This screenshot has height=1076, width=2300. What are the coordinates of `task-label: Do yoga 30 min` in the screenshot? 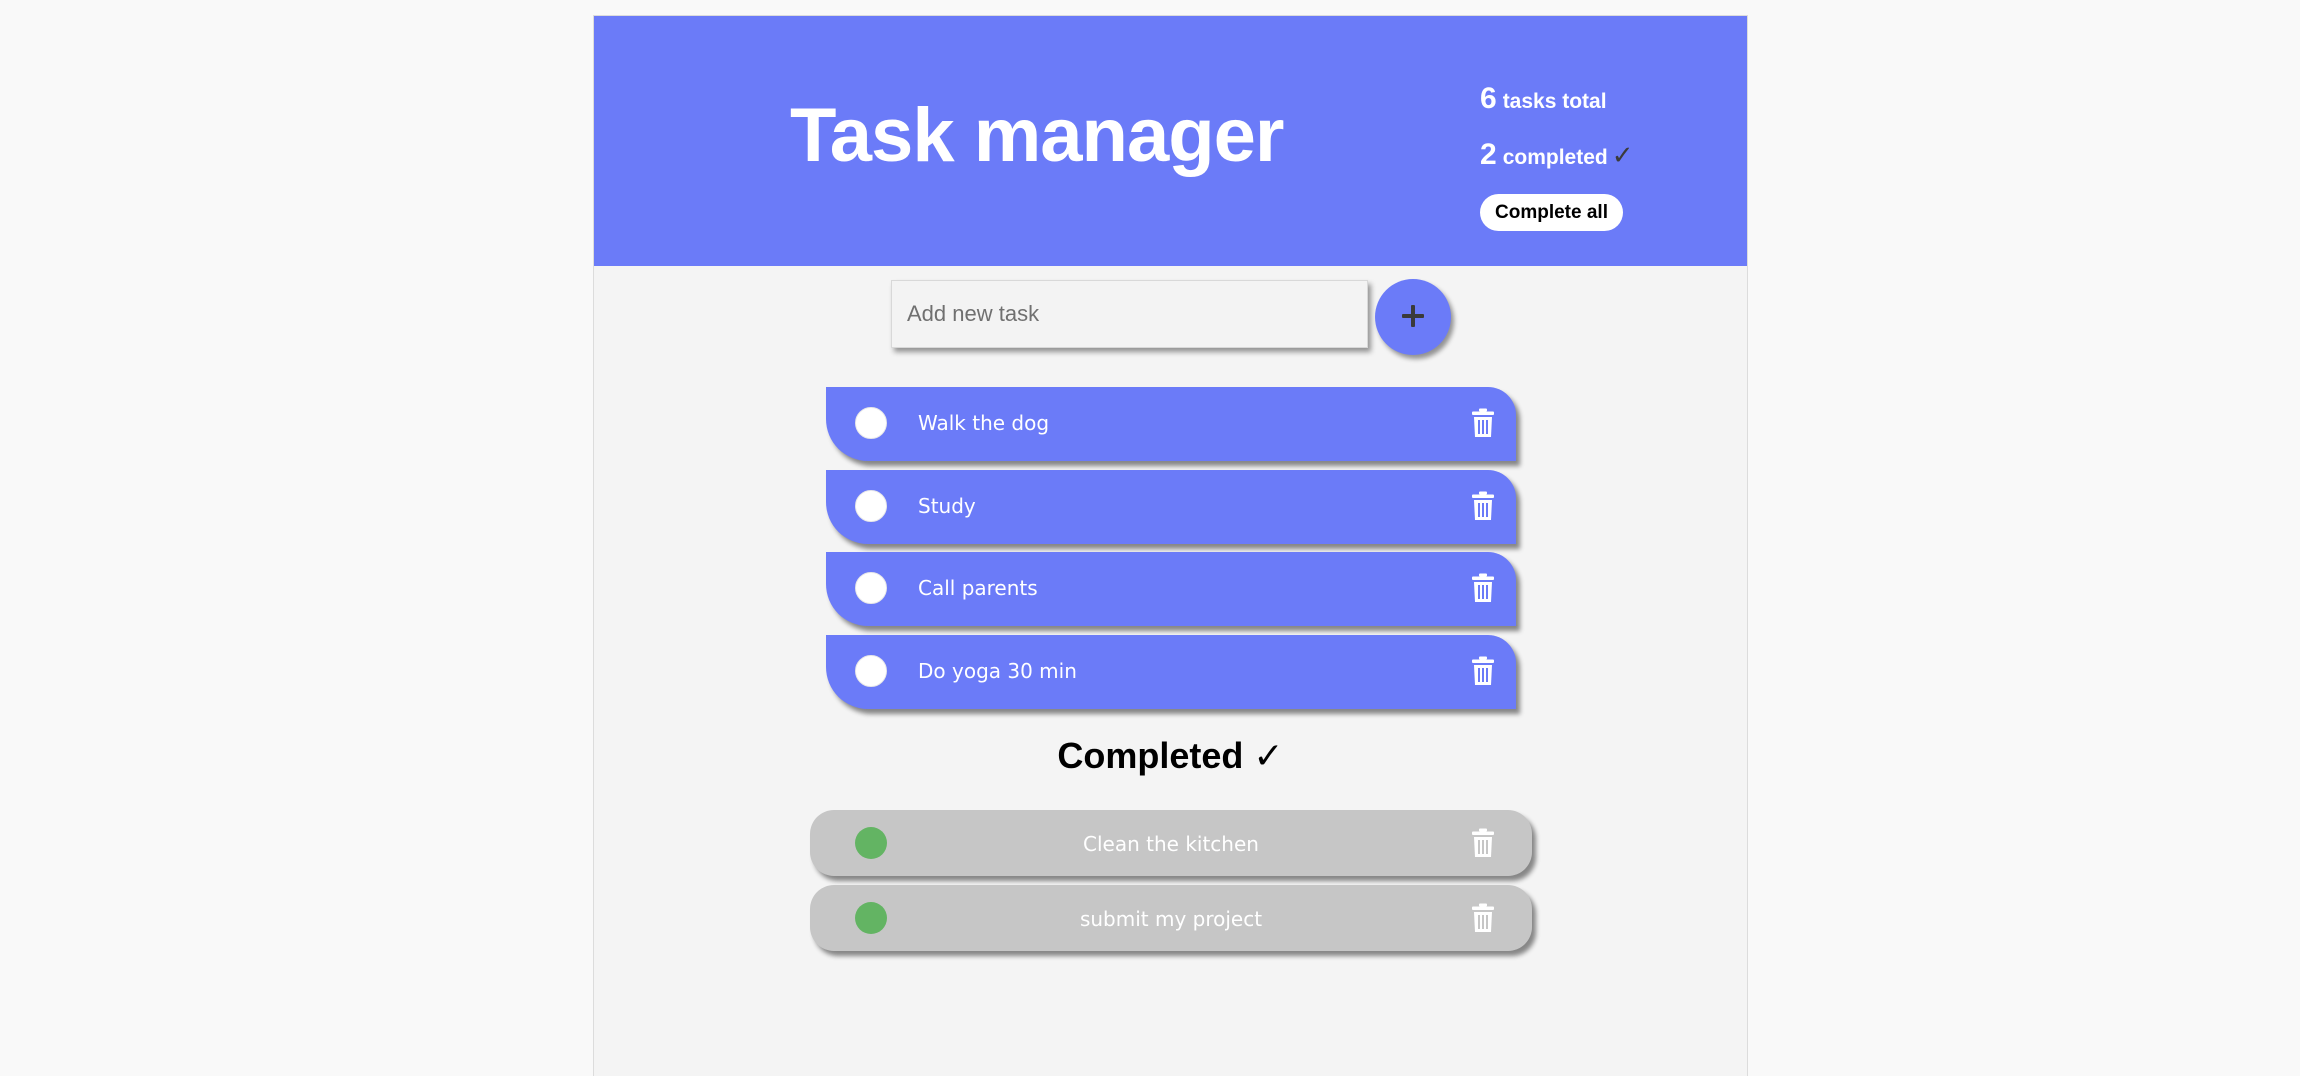 It's located at (997, 671).